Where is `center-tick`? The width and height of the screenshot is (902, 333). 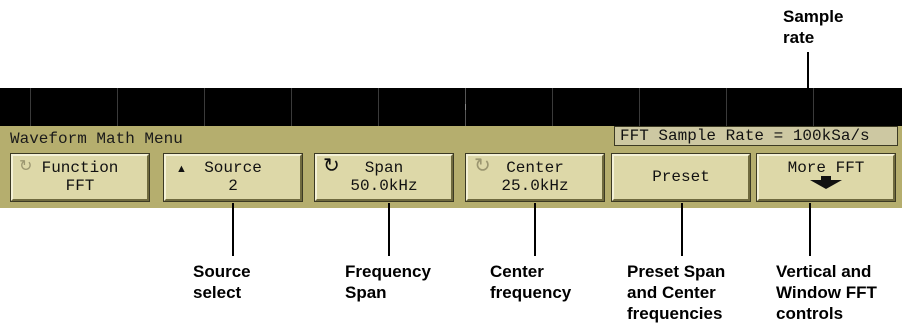 center-tick is located at coordinates (465, 107).